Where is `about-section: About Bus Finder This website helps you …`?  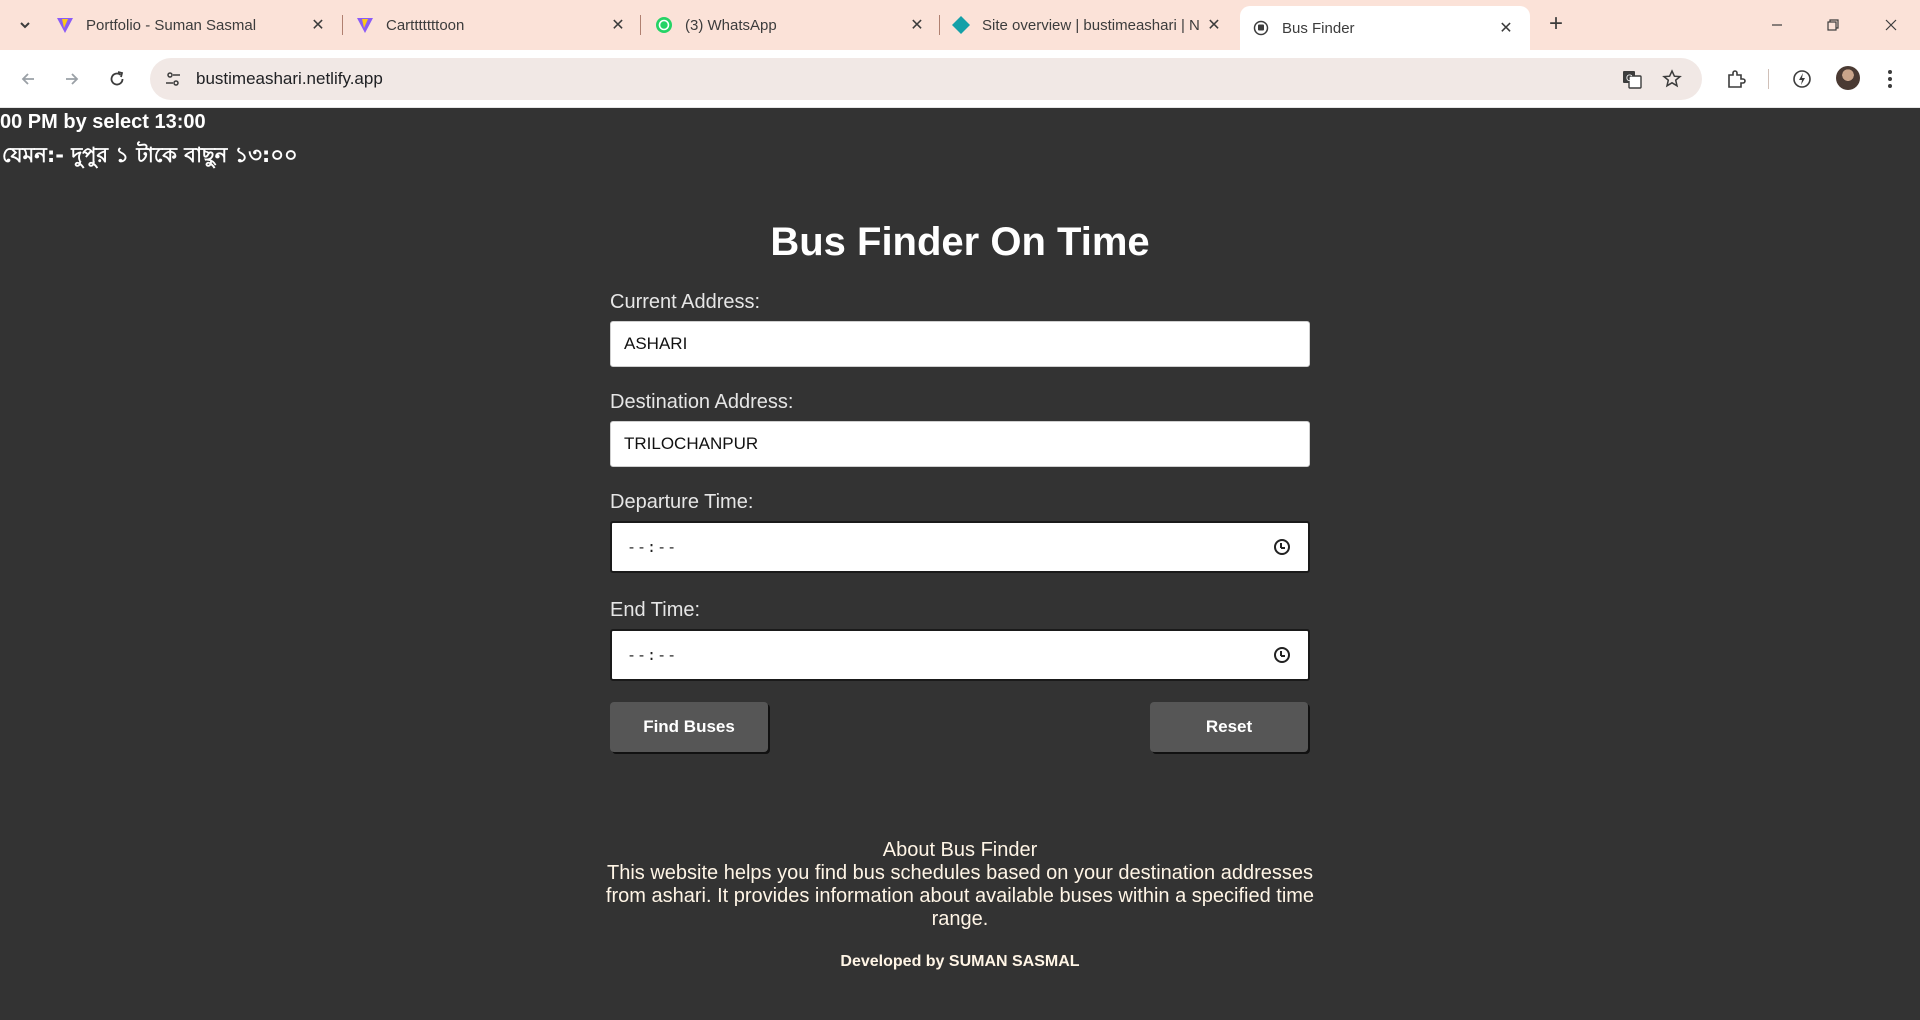
about-section: About Bus Finder This website helps you … is located at coordinates (960, 885).